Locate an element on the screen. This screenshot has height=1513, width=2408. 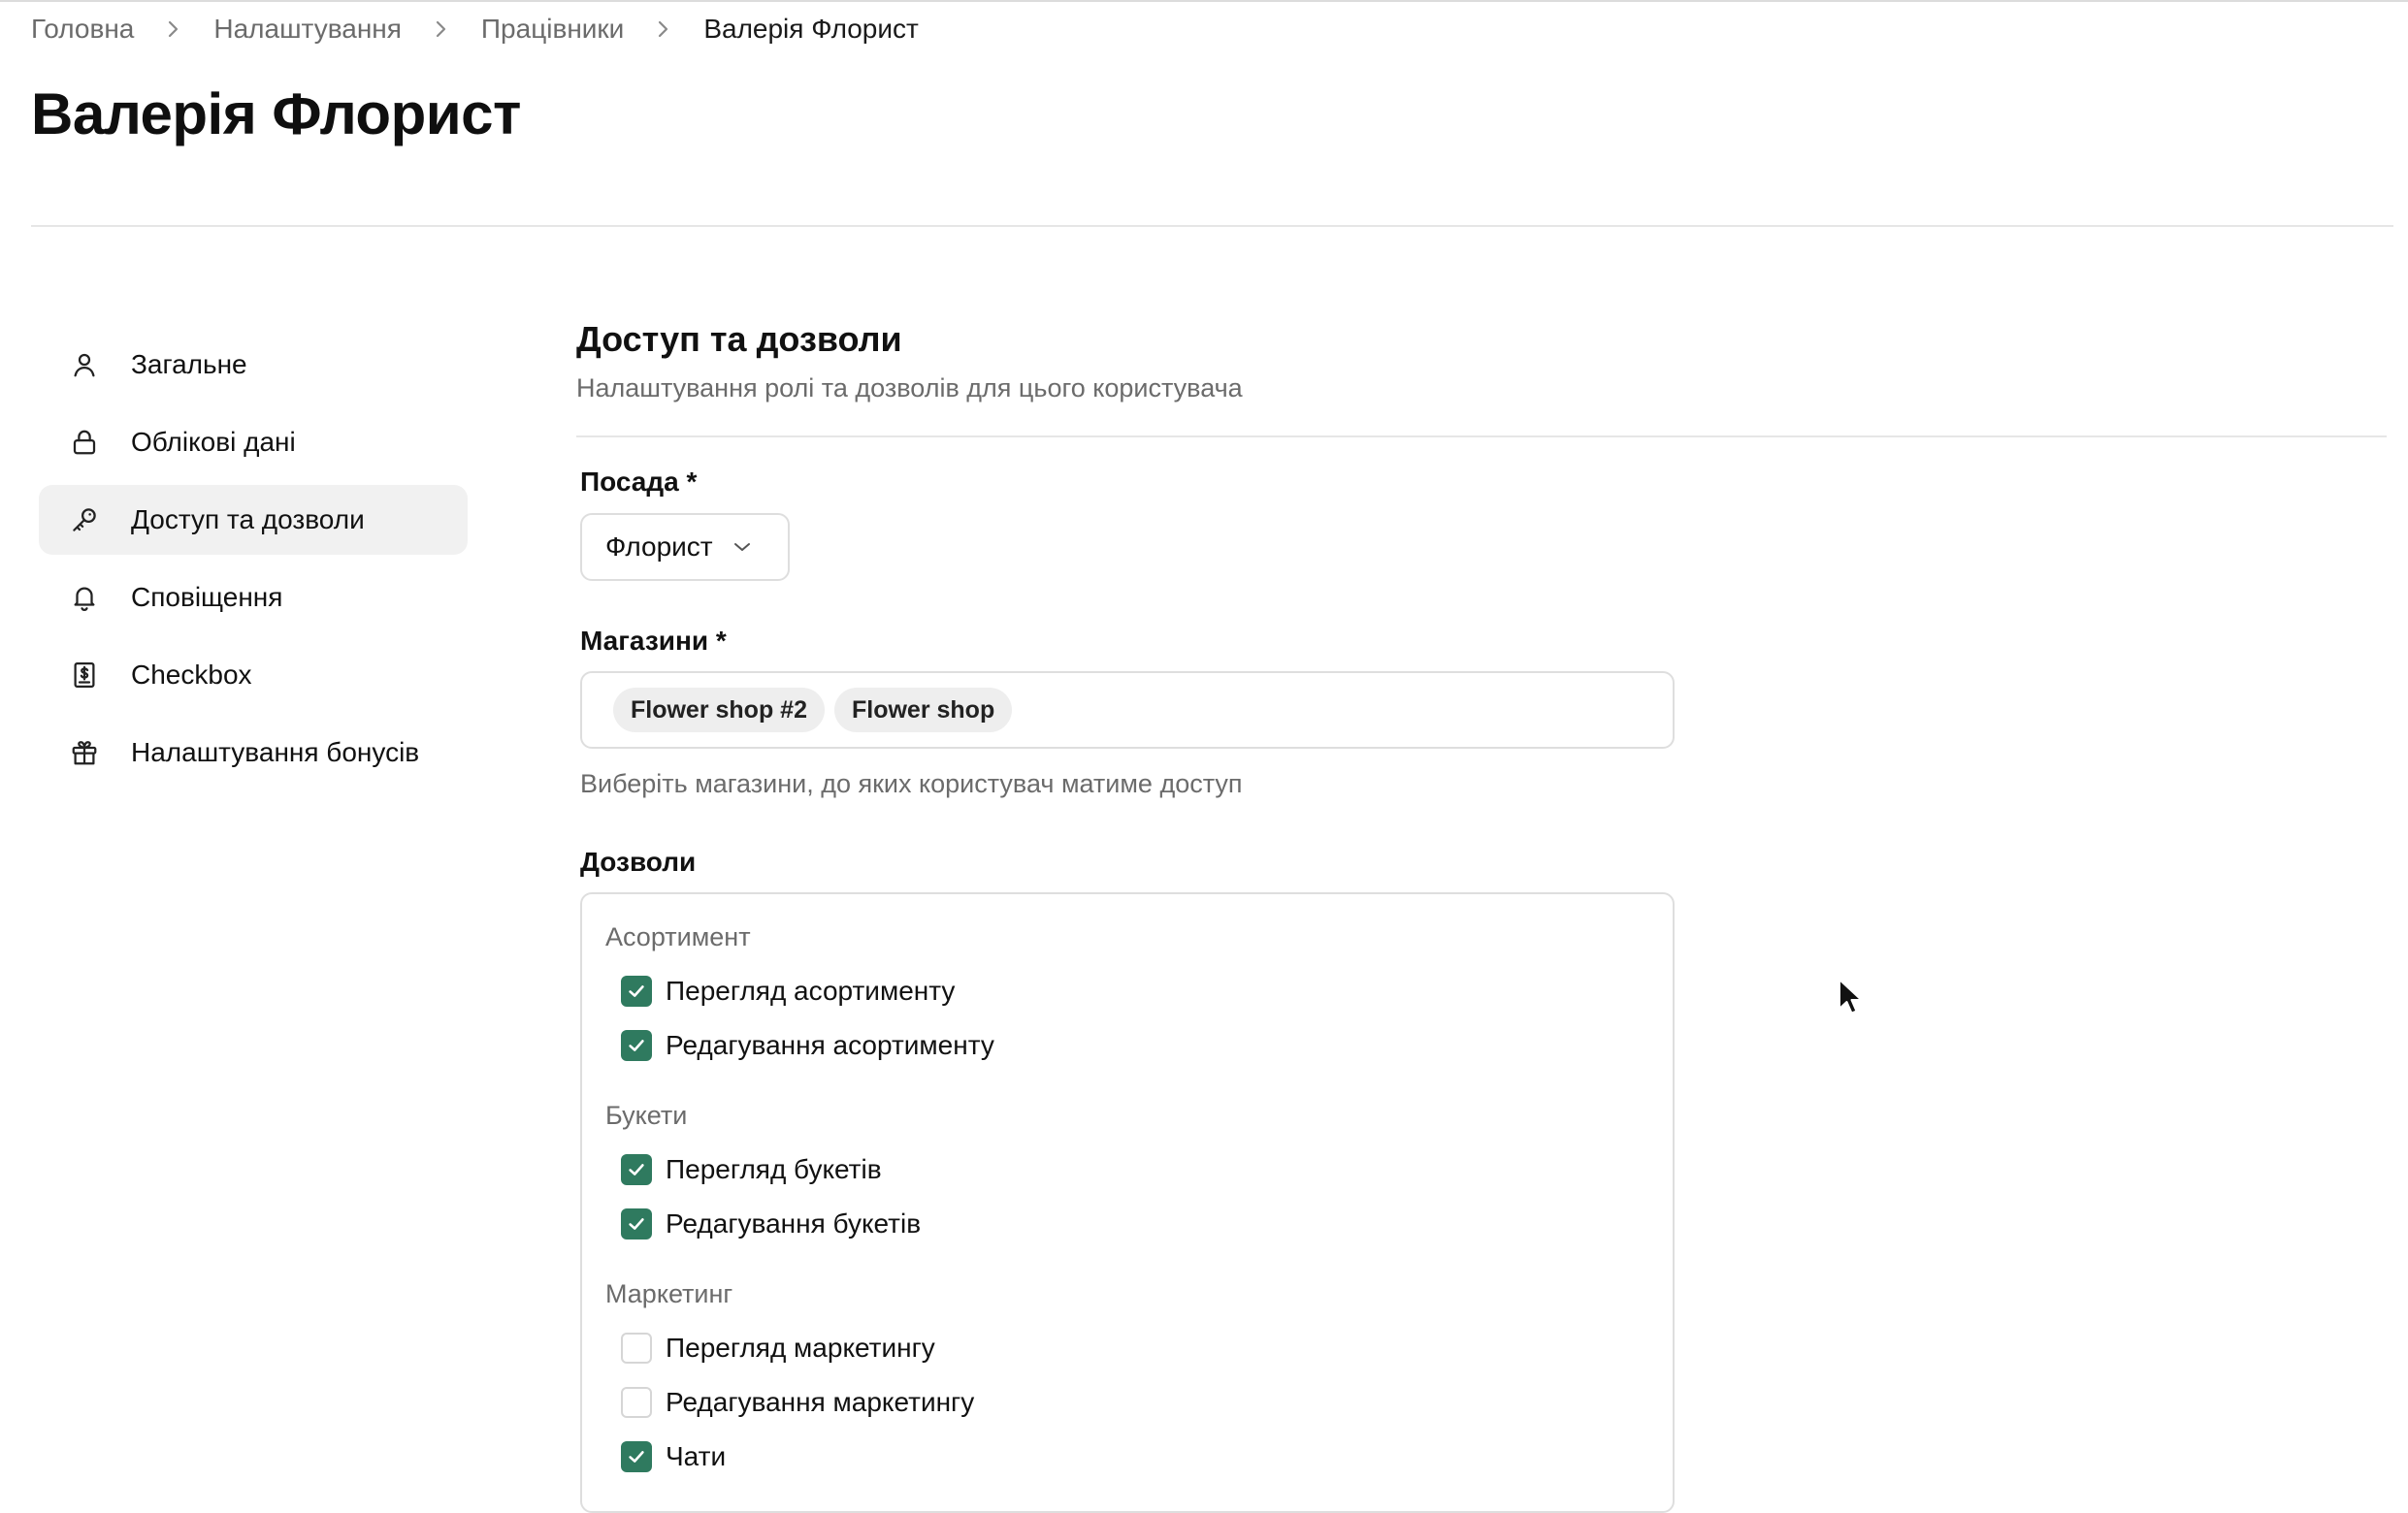
sidebar-item-credentials: Облікові дані is located at coordinates (253, 442).